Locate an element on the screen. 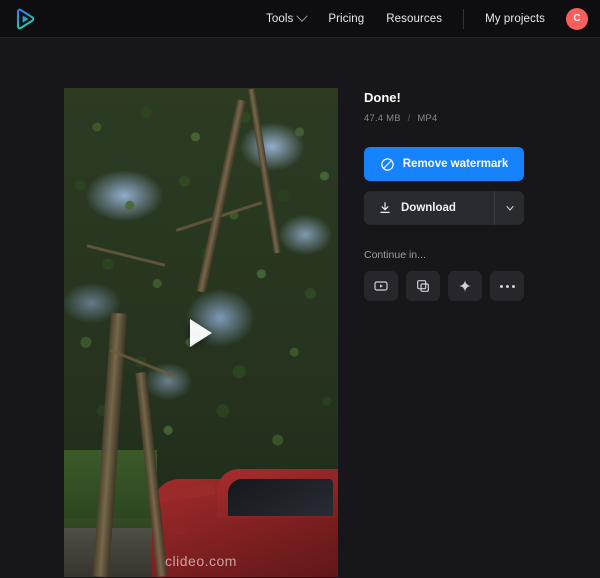  download-button-group: Download is located at coordinates (444, 208).